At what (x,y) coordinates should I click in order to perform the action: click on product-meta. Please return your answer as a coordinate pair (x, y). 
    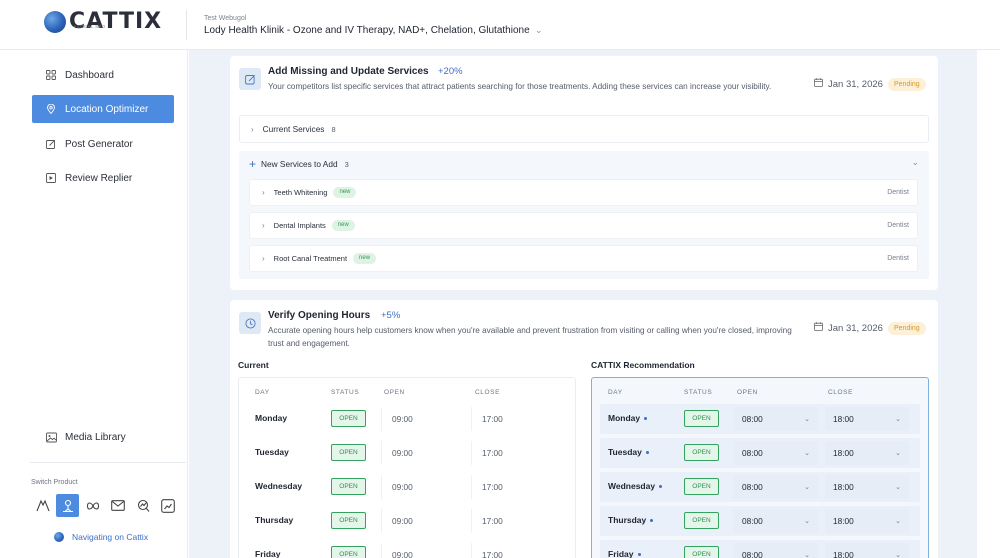
    Looking at the image, I should click on (92, 505).